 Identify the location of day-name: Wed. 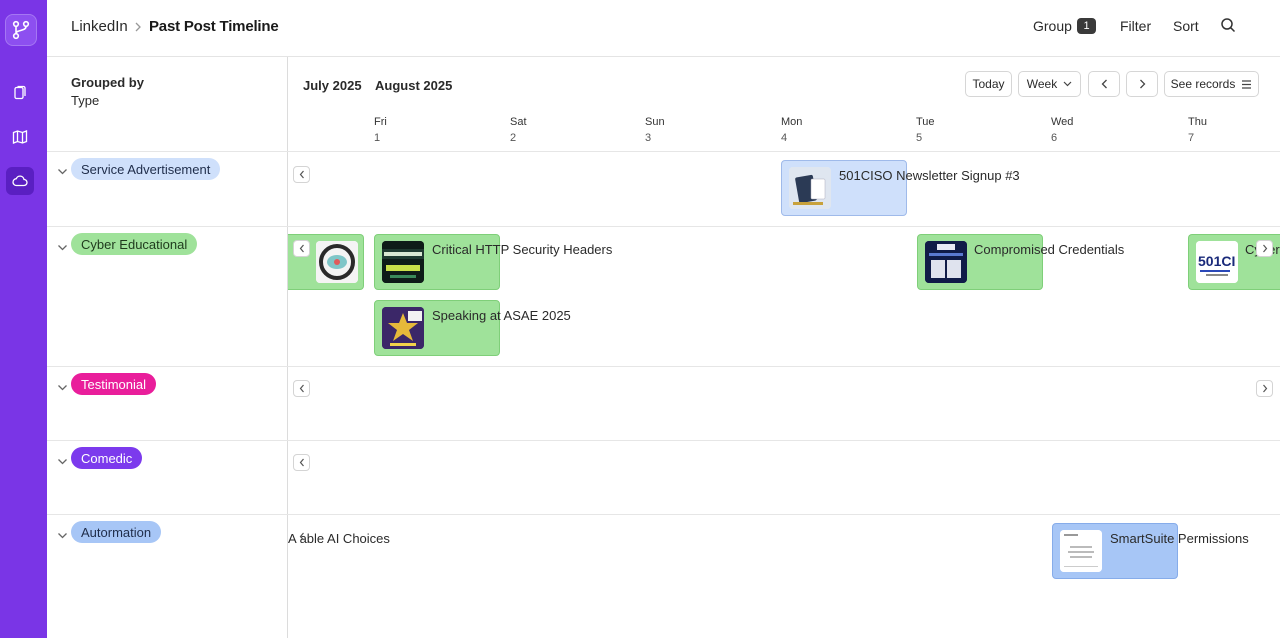
(1062, 122).